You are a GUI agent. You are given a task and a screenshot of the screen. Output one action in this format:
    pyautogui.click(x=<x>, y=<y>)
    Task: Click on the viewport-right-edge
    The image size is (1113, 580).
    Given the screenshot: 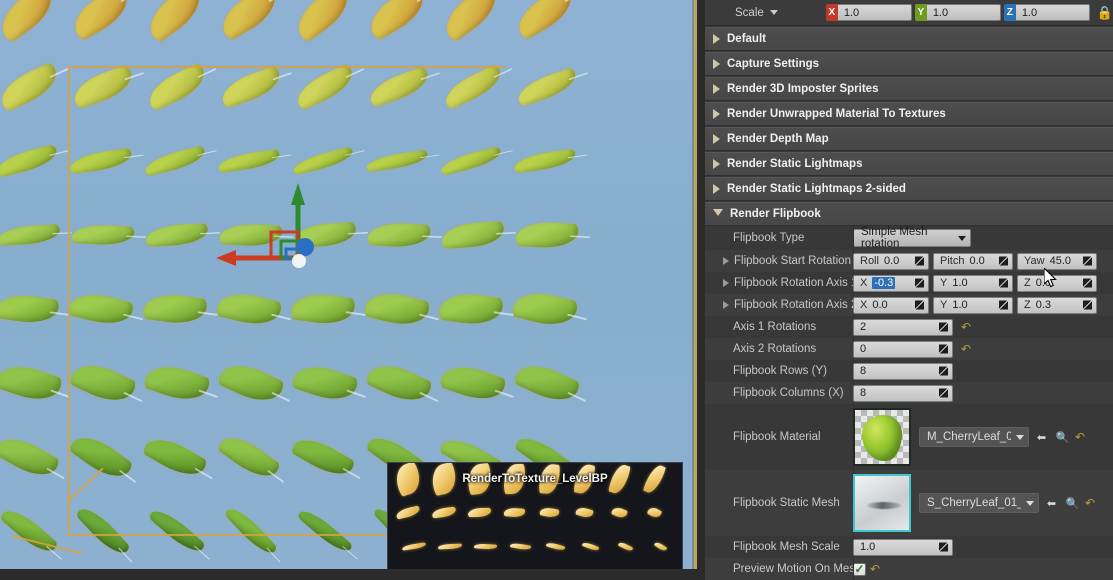 What is the action you would take?
    pyautogui.click(x=695, y=284)
    